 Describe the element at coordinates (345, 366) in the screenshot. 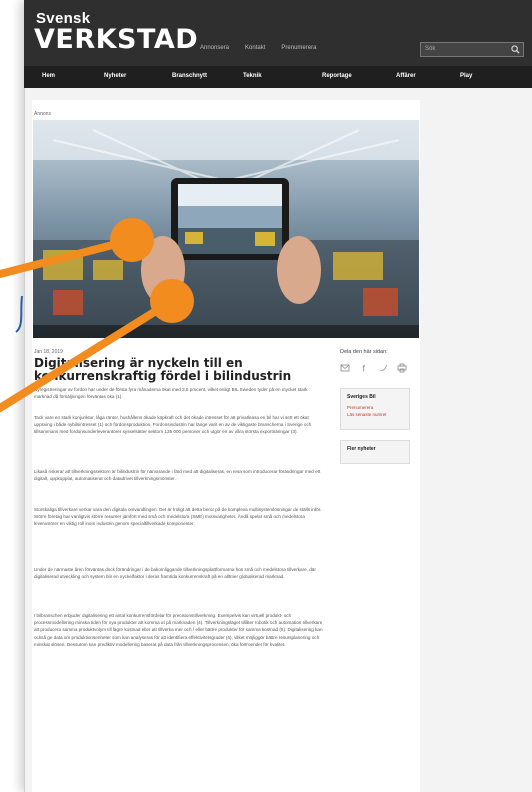

I see `email-icon` at that location.